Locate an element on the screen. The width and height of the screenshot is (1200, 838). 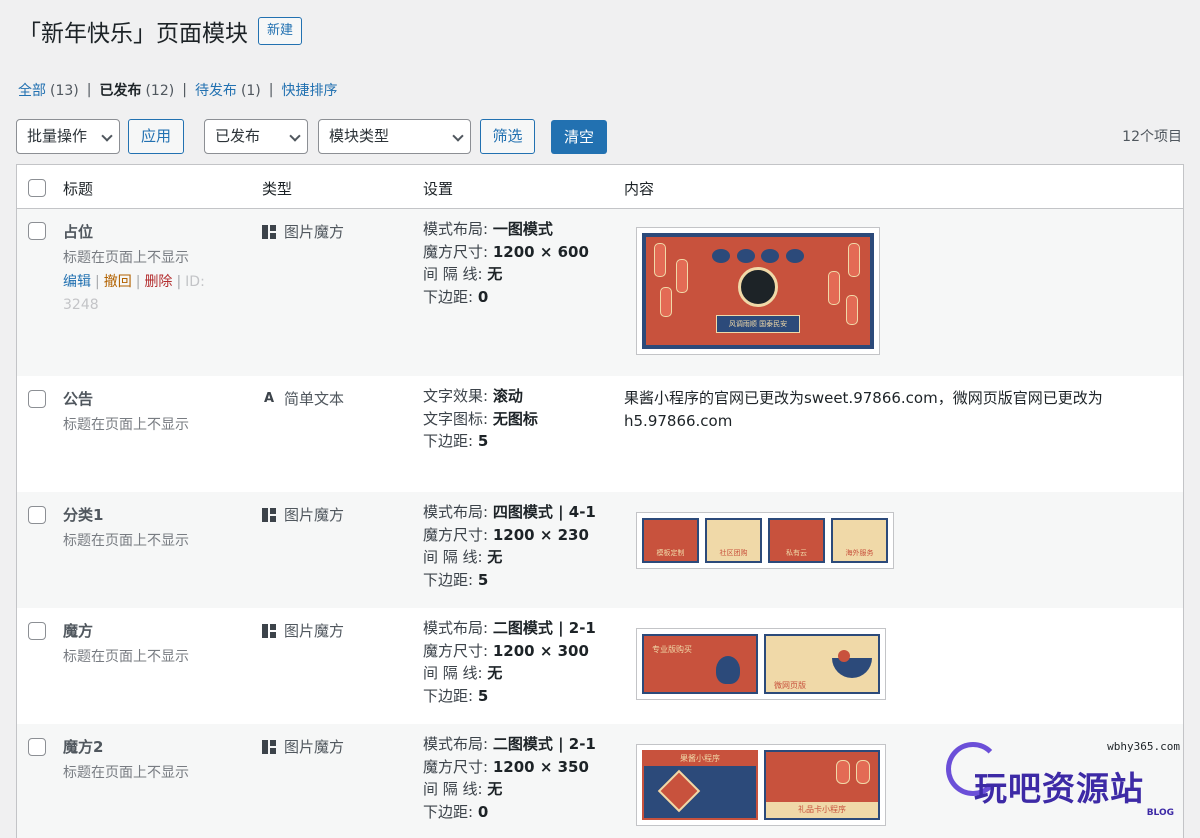
revert-link: 撤回 is located at coordinates (118, 282).